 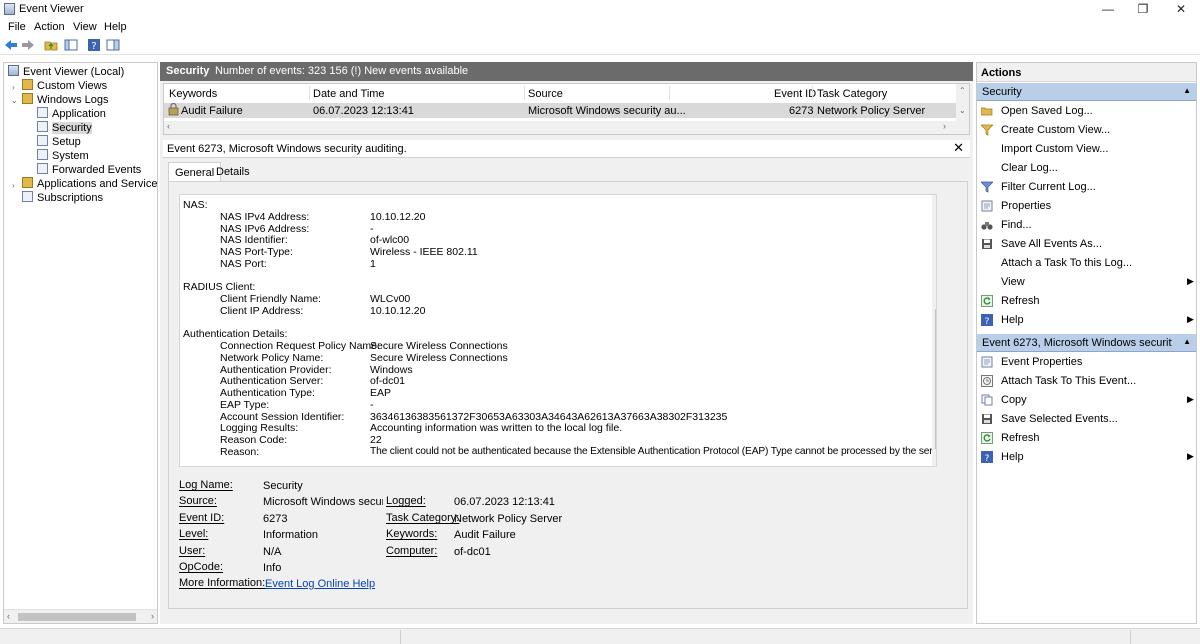 I want to click on expand-custom-views-chevron-icon: ›, so click(x=13, y=87).